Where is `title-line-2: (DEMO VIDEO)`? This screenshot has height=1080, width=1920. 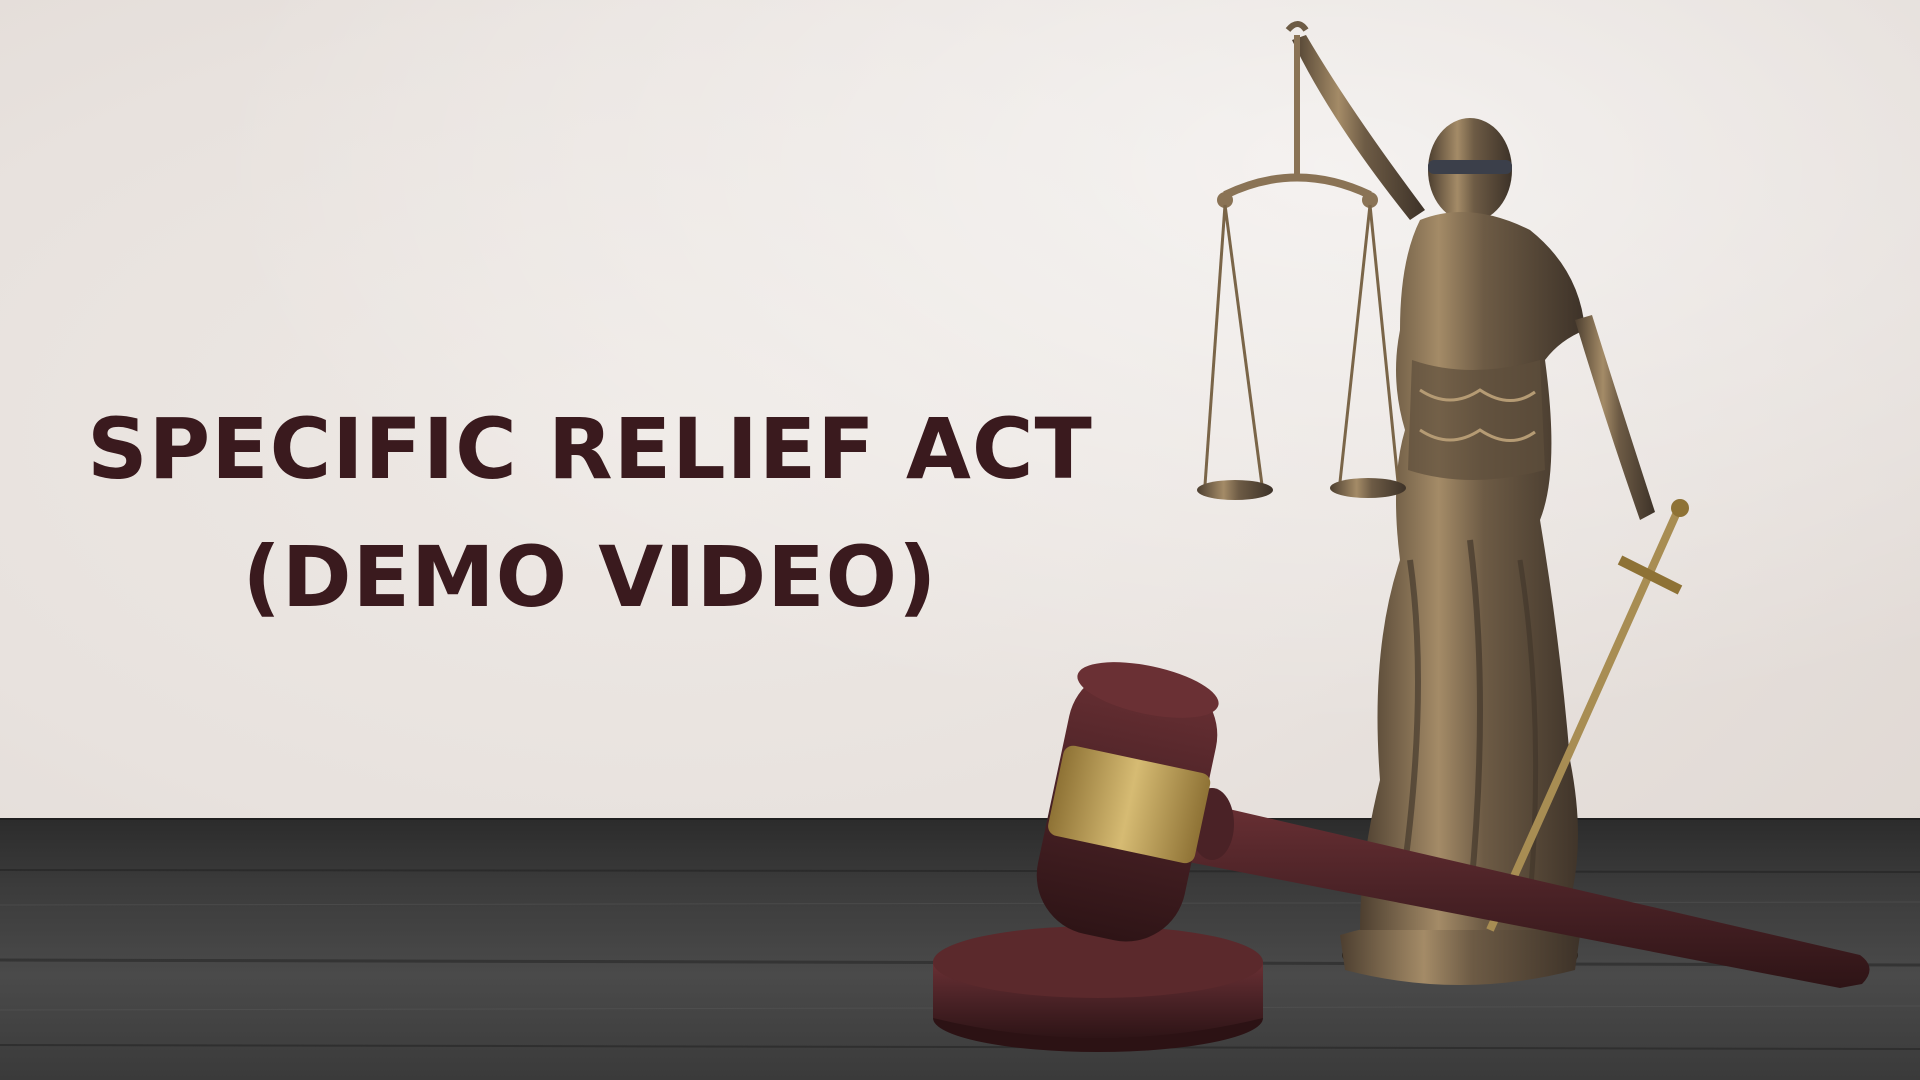
title-line-2: (DEMO VIDEO) is located at coordinates (590, 577).